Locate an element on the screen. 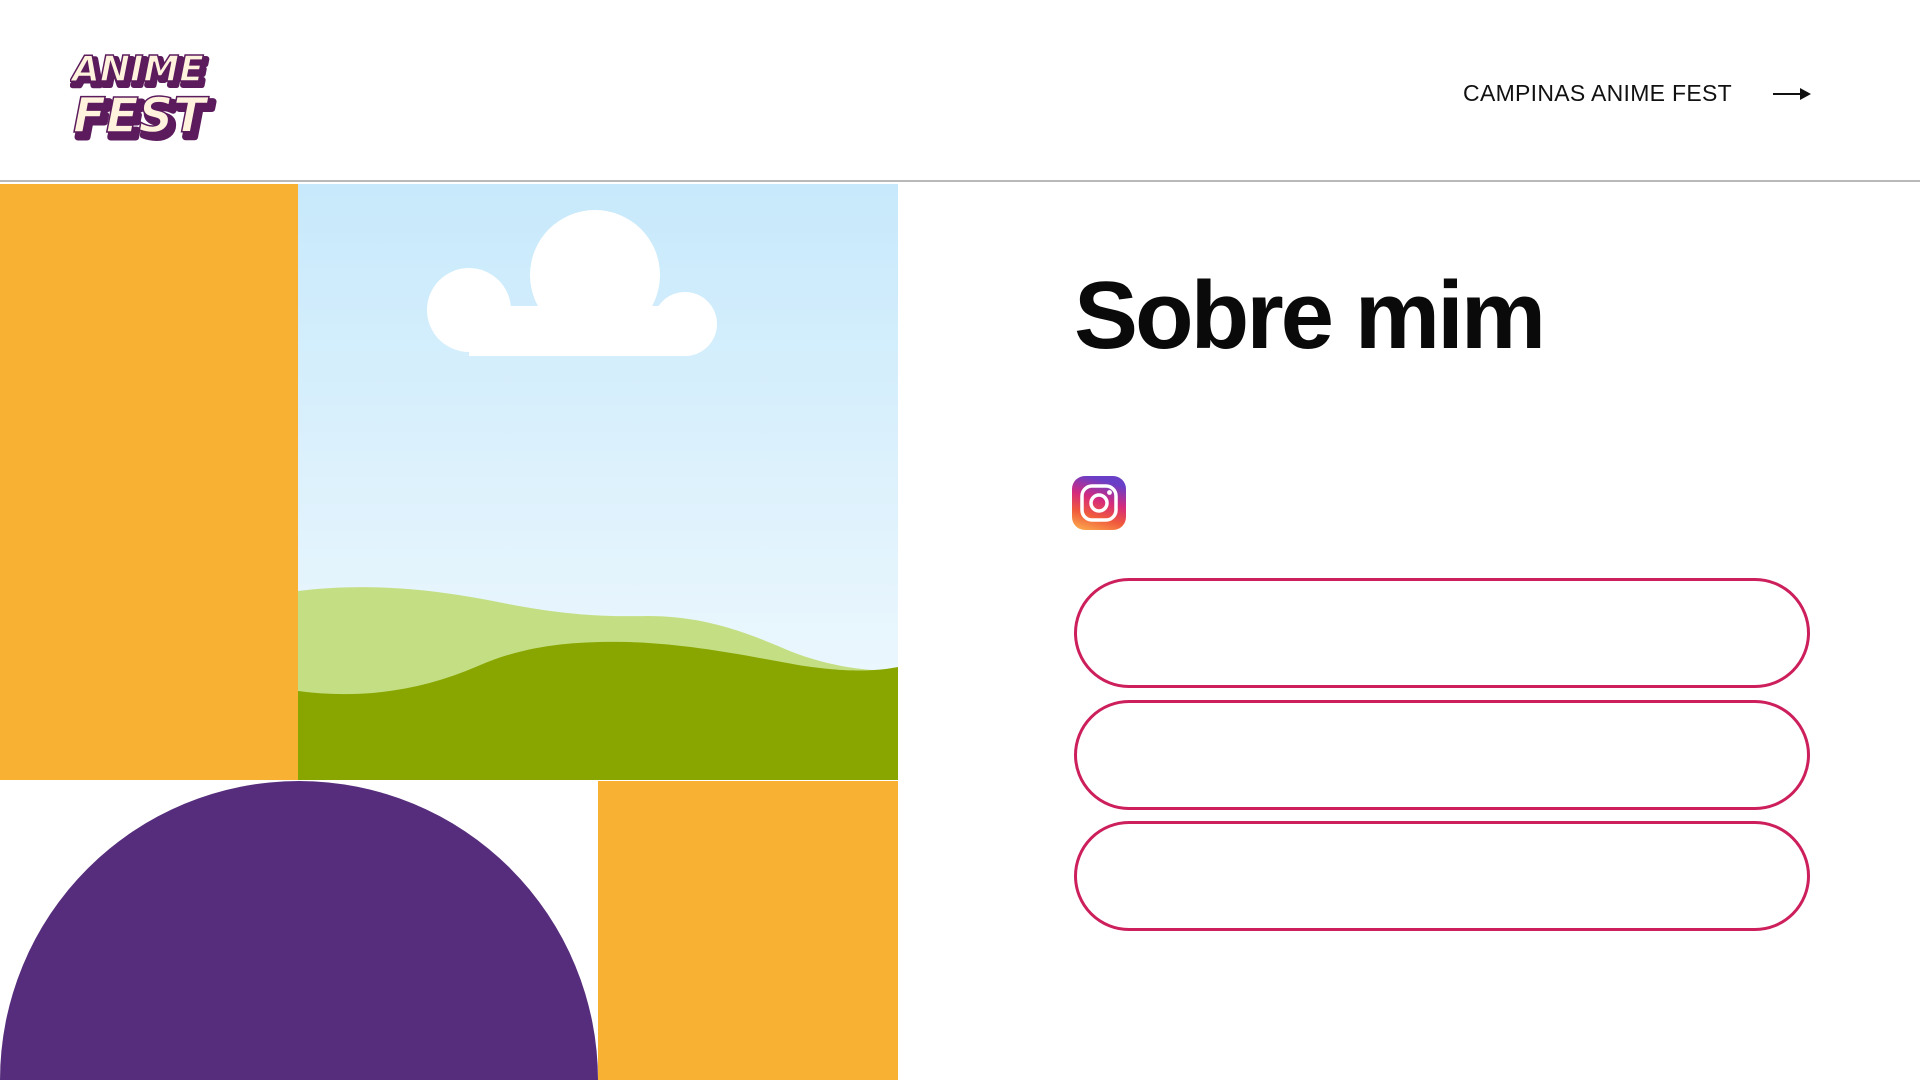  orange-panel-right is located at coordinates (748, 930).